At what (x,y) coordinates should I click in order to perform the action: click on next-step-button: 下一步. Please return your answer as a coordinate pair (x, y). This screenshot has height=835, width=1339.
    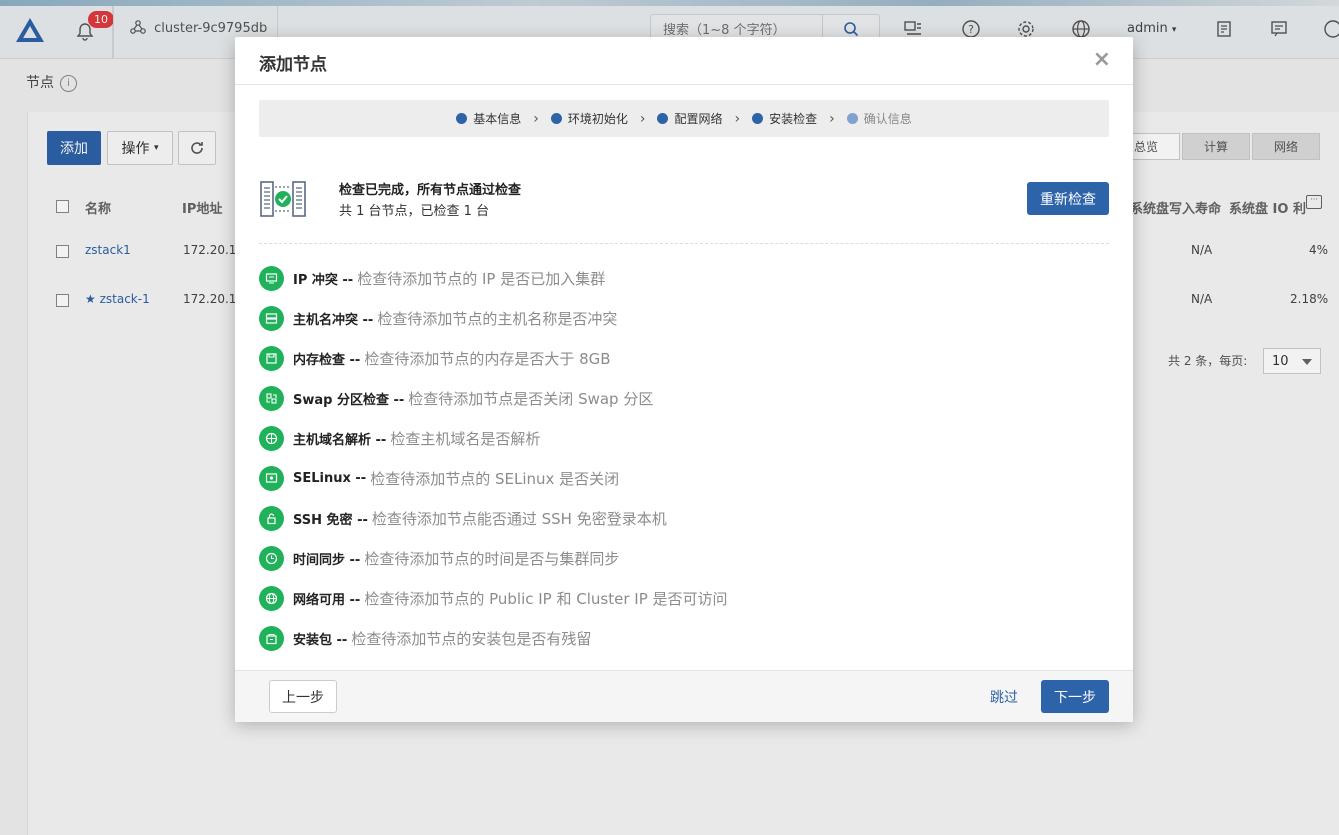
    Looking at the image, I should click on (1075, 696).